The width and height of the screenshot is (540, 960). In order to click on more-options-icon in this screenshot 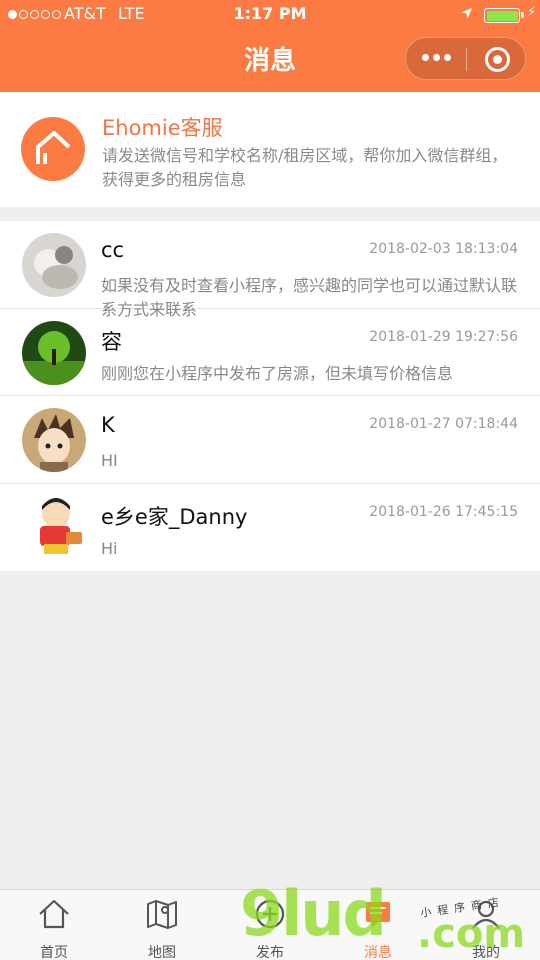, I will do `click(436, 57)`.